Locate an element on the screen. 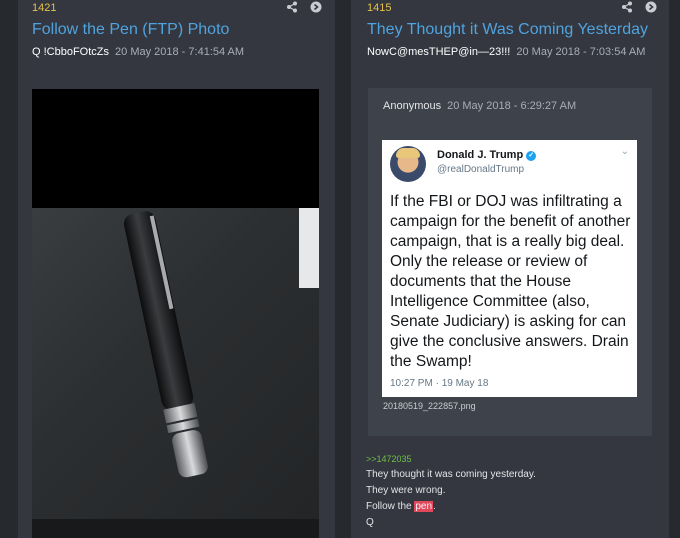 The width and height of the screenshot is (680, 538). verified-icon: ✓ is located at coordinates (531, 156).